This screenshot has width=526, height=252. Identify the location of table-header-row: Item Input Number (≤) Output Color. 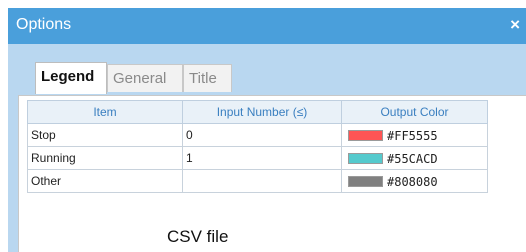
(257, 112).